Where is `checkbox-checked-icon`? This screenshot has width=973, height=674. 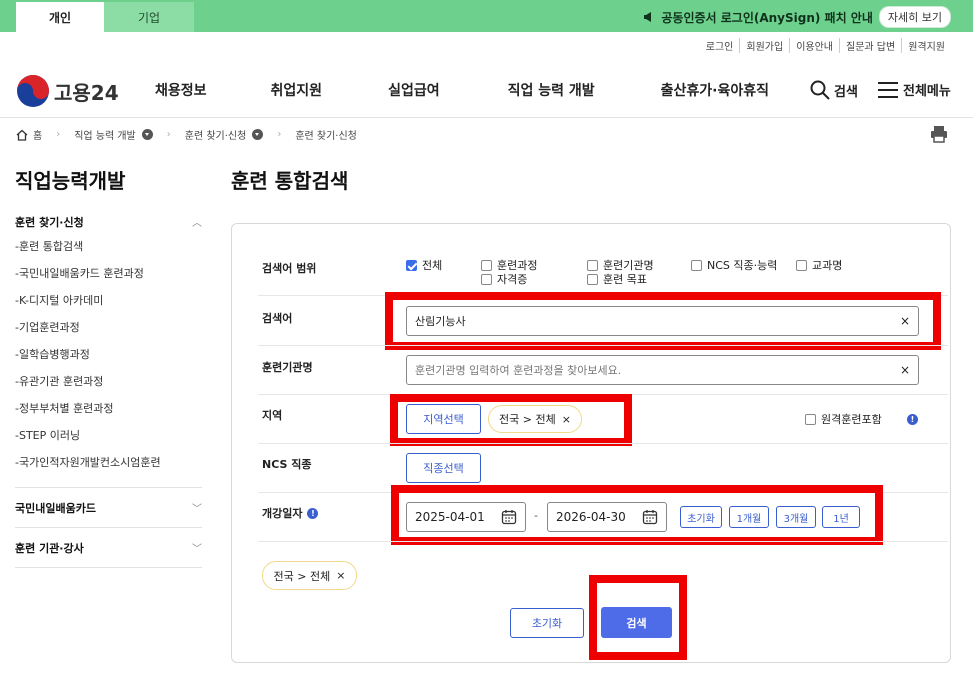 checkbox-checked-icon is located at coordinates (411, 265).